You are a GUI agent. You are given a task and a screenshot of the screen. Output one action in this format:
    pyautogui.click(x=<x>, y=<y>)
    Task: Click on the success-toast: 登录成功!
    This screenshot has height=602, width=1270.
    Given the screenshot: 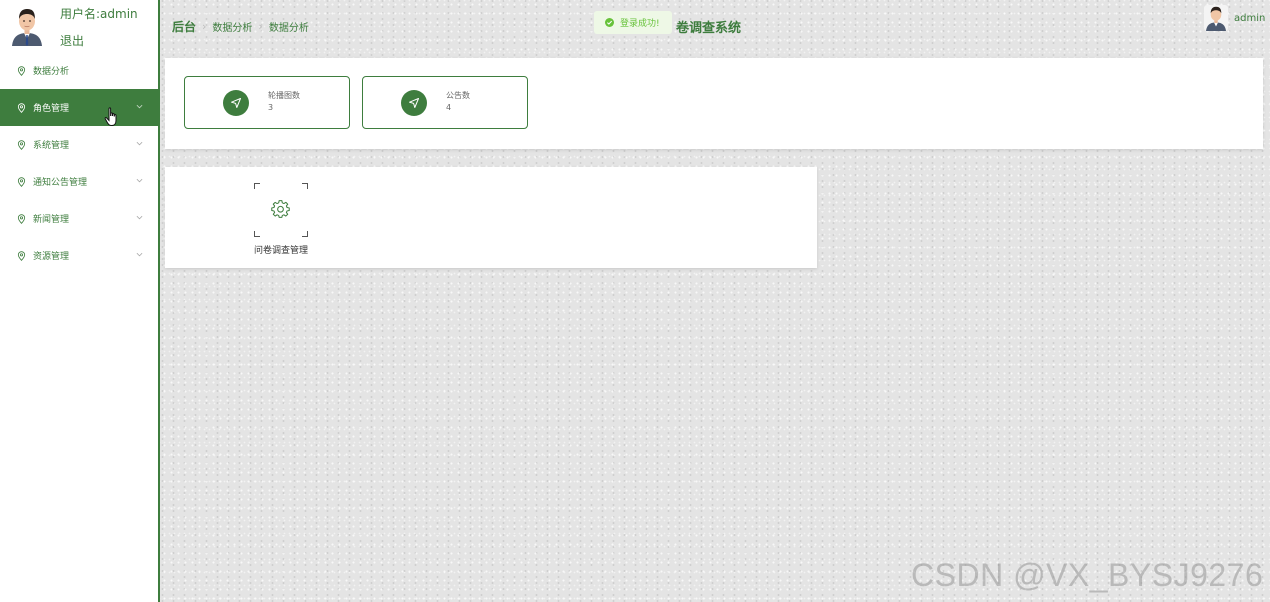 What is the action you would take?
    pyautogui.click(x=633, y=22)
    